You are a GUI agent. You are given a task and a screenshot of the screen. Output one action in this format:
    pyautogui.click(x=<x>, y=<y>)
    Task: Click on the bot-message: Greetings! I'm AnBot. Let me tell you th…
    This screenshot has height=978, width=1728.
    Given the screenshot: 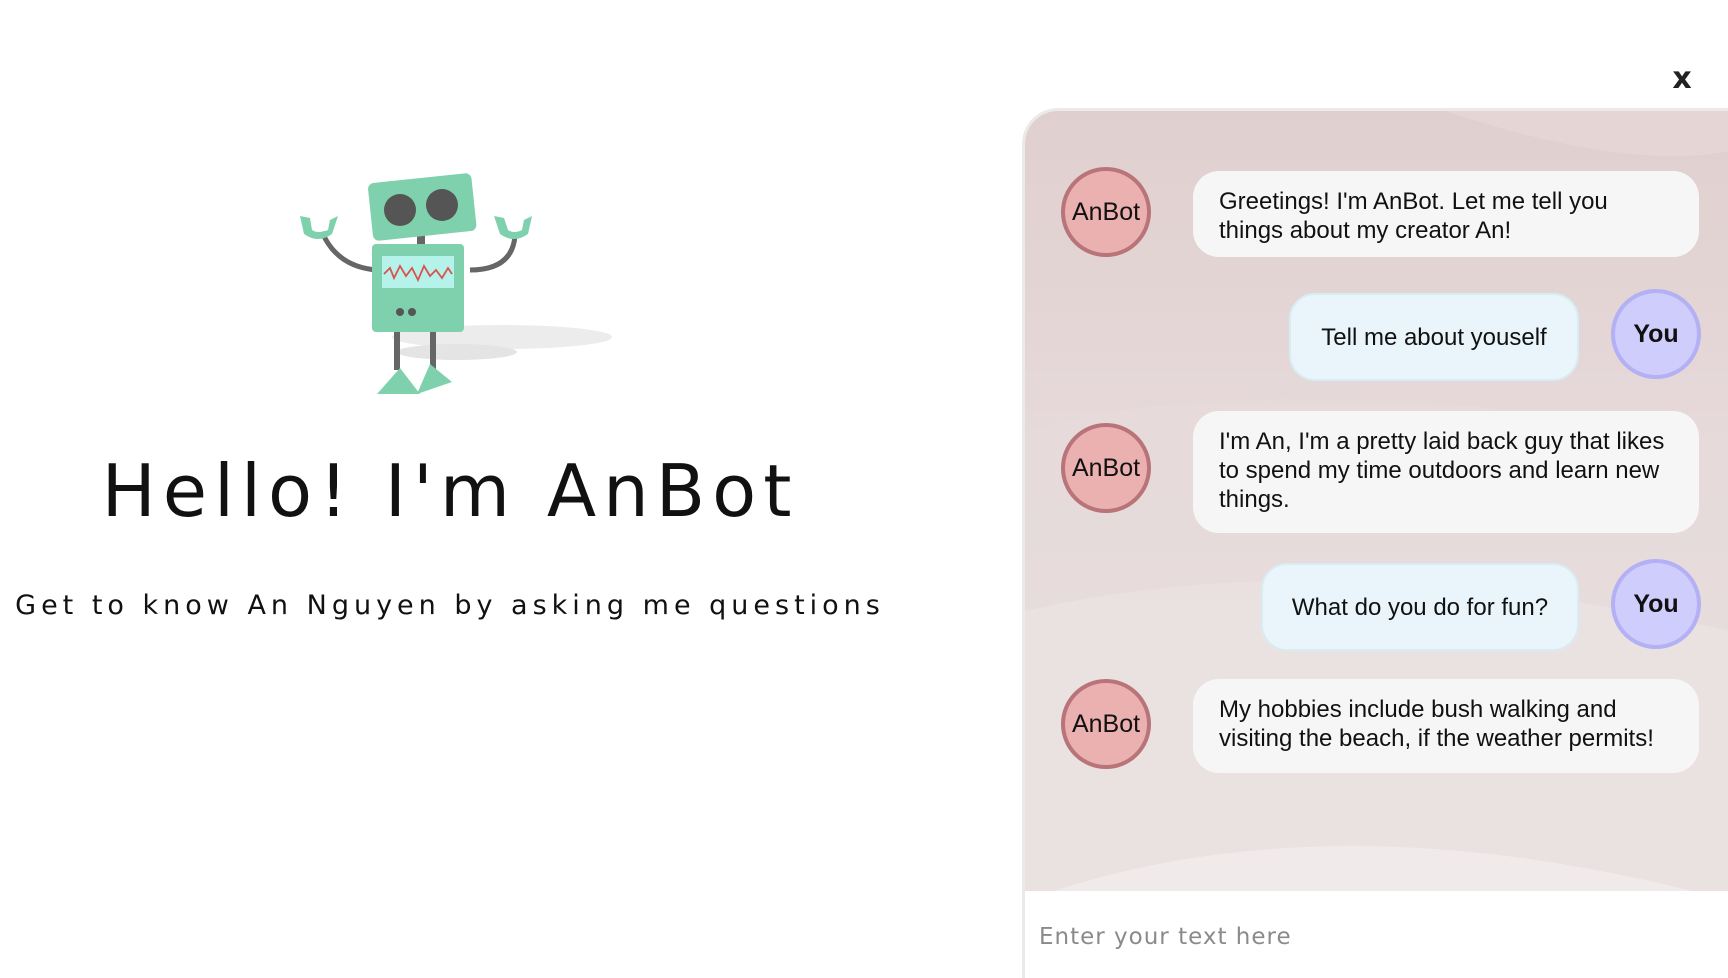 What is the action you would take?
    pyautogui.click(x=1446, y=214)
    